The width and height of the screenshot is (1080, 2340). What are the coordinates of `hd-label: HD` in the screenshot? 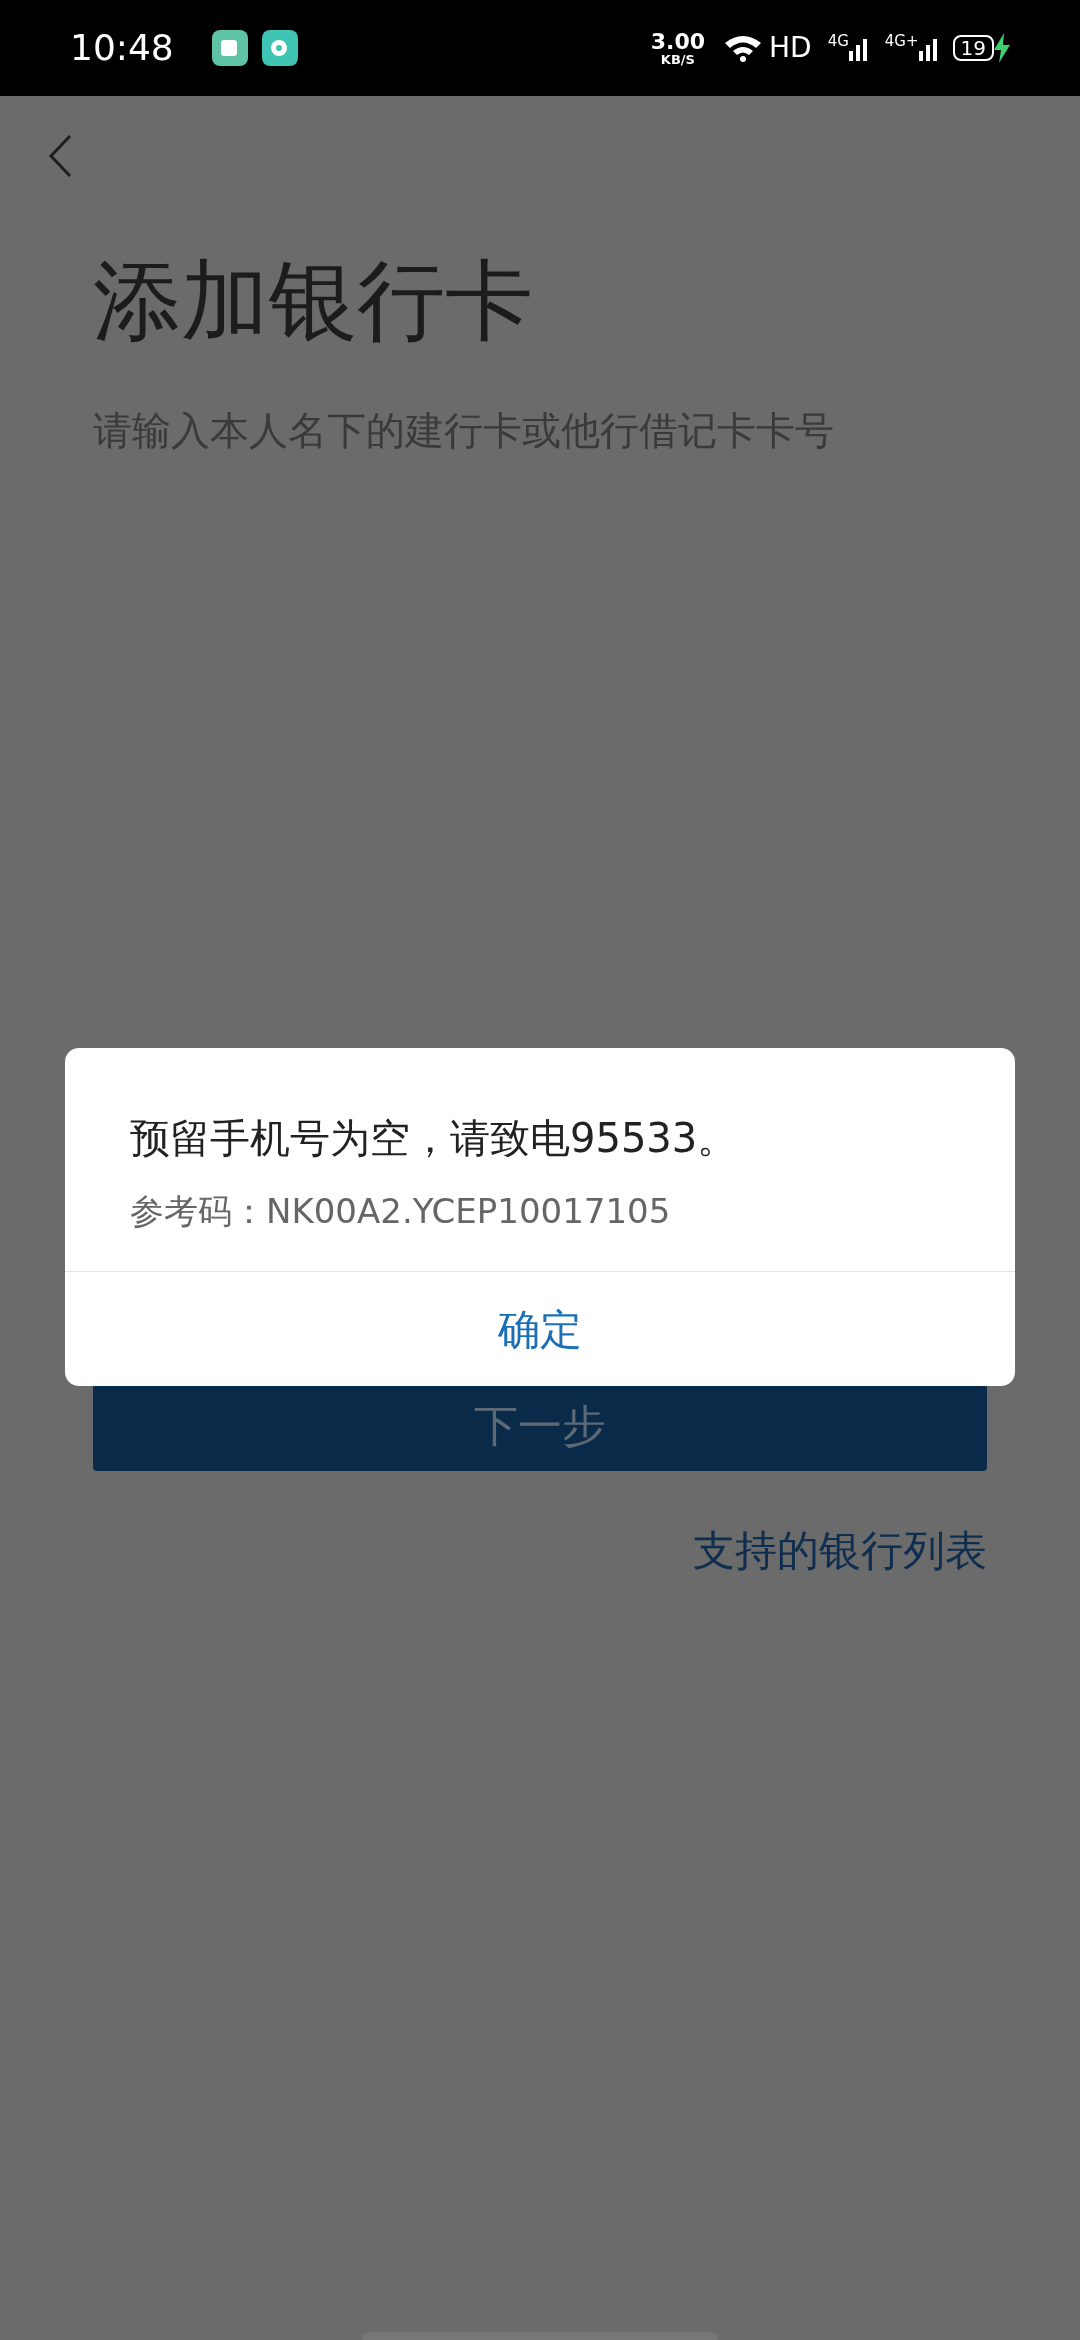 It's located at (790, 48).